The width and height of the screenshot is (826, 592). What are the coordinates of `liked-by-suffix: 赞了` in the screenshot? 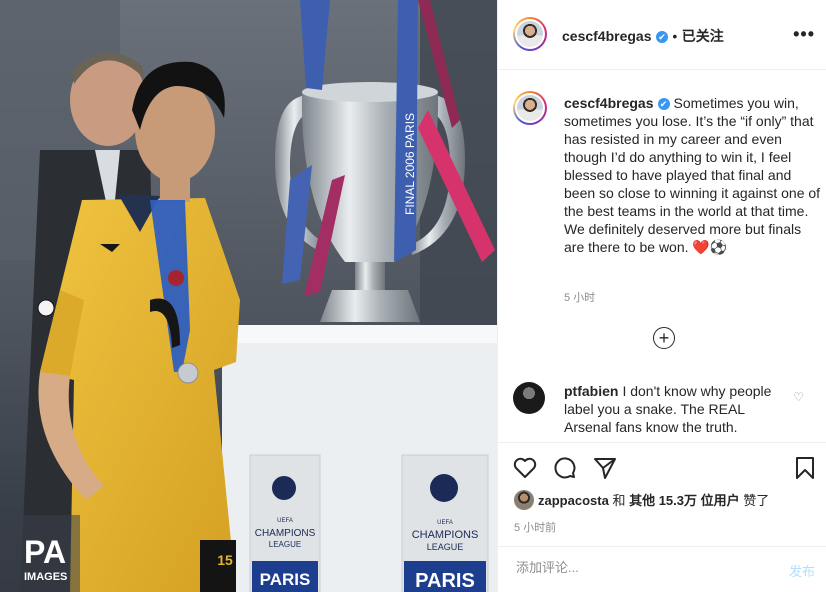 It's located at (756, 500).